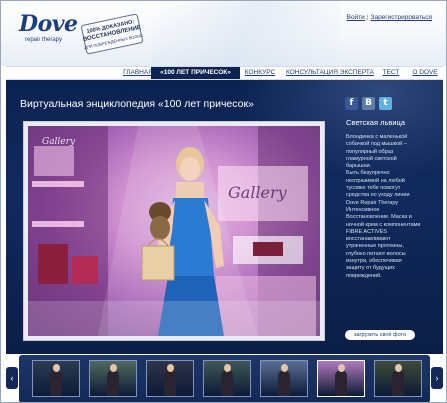 Image resolution: width=447 pixels, height=403 pixels. What do you see at coordinates (44, 40) in the screenshot?
I see `logo-subtitle: repair therapy` at bounding box center [44, 40].